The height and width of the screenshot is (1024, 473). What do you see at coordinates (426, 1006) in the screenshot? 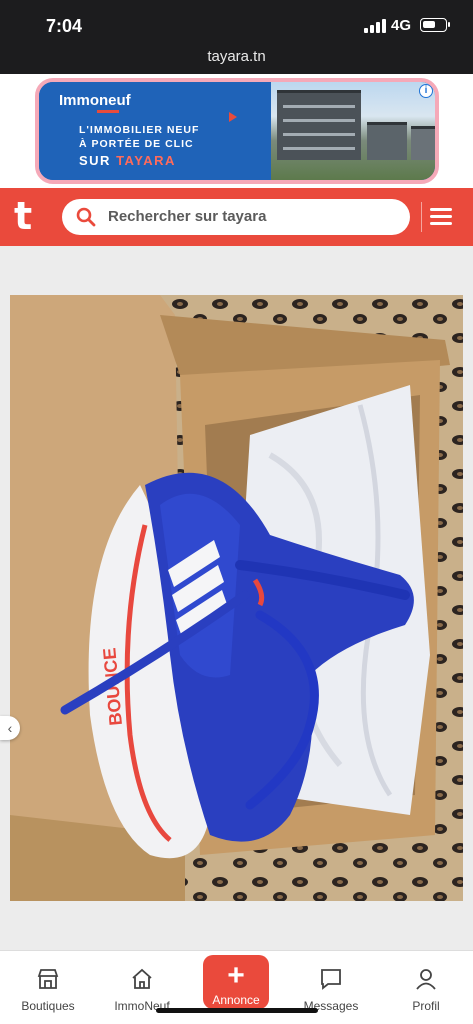
I see `nav-label-profil: Profil` at bounding box center [426, 1006].